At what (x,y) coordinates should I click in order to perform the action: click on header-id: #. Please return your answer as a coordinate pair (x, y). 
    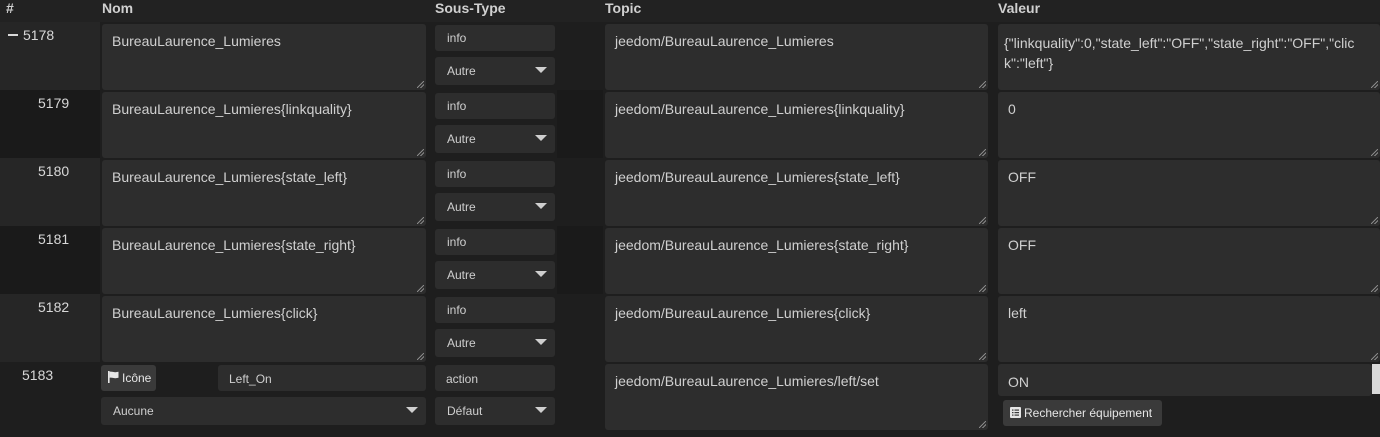
    Looking at the image, I should click on (10, 8).